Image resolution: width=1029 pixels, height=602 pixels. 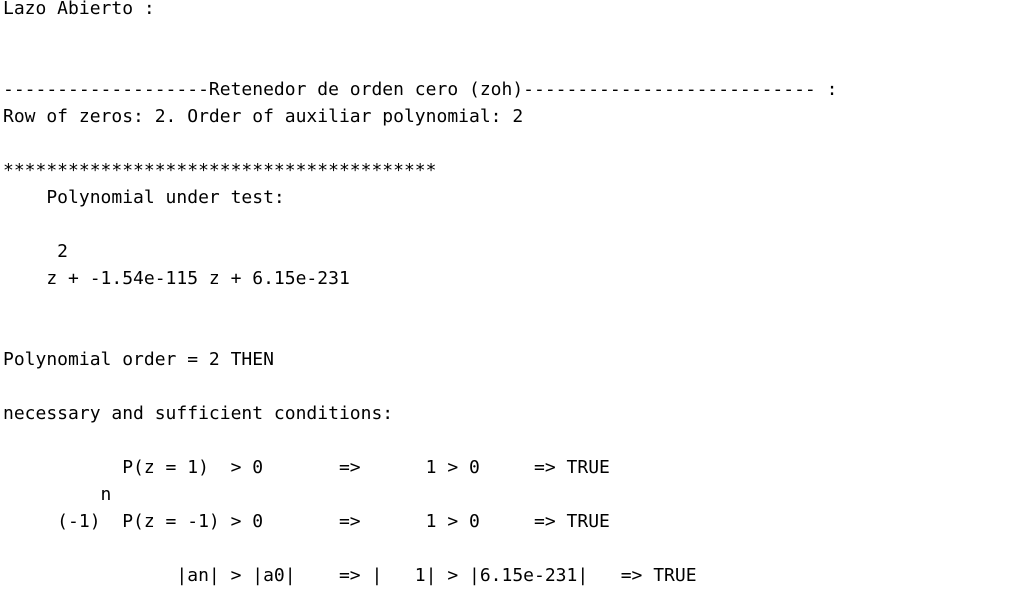 I want to click on console-line-polynomial-heading: Polynomial under test:, so click(x=144, y=197).